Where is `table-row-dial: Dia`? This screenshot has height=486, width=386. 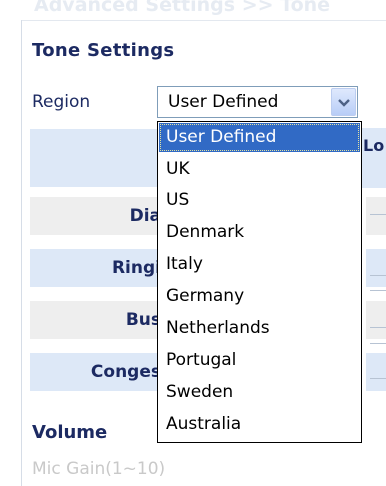
table-row-dial: Dia is located at coordinates (97, 216).